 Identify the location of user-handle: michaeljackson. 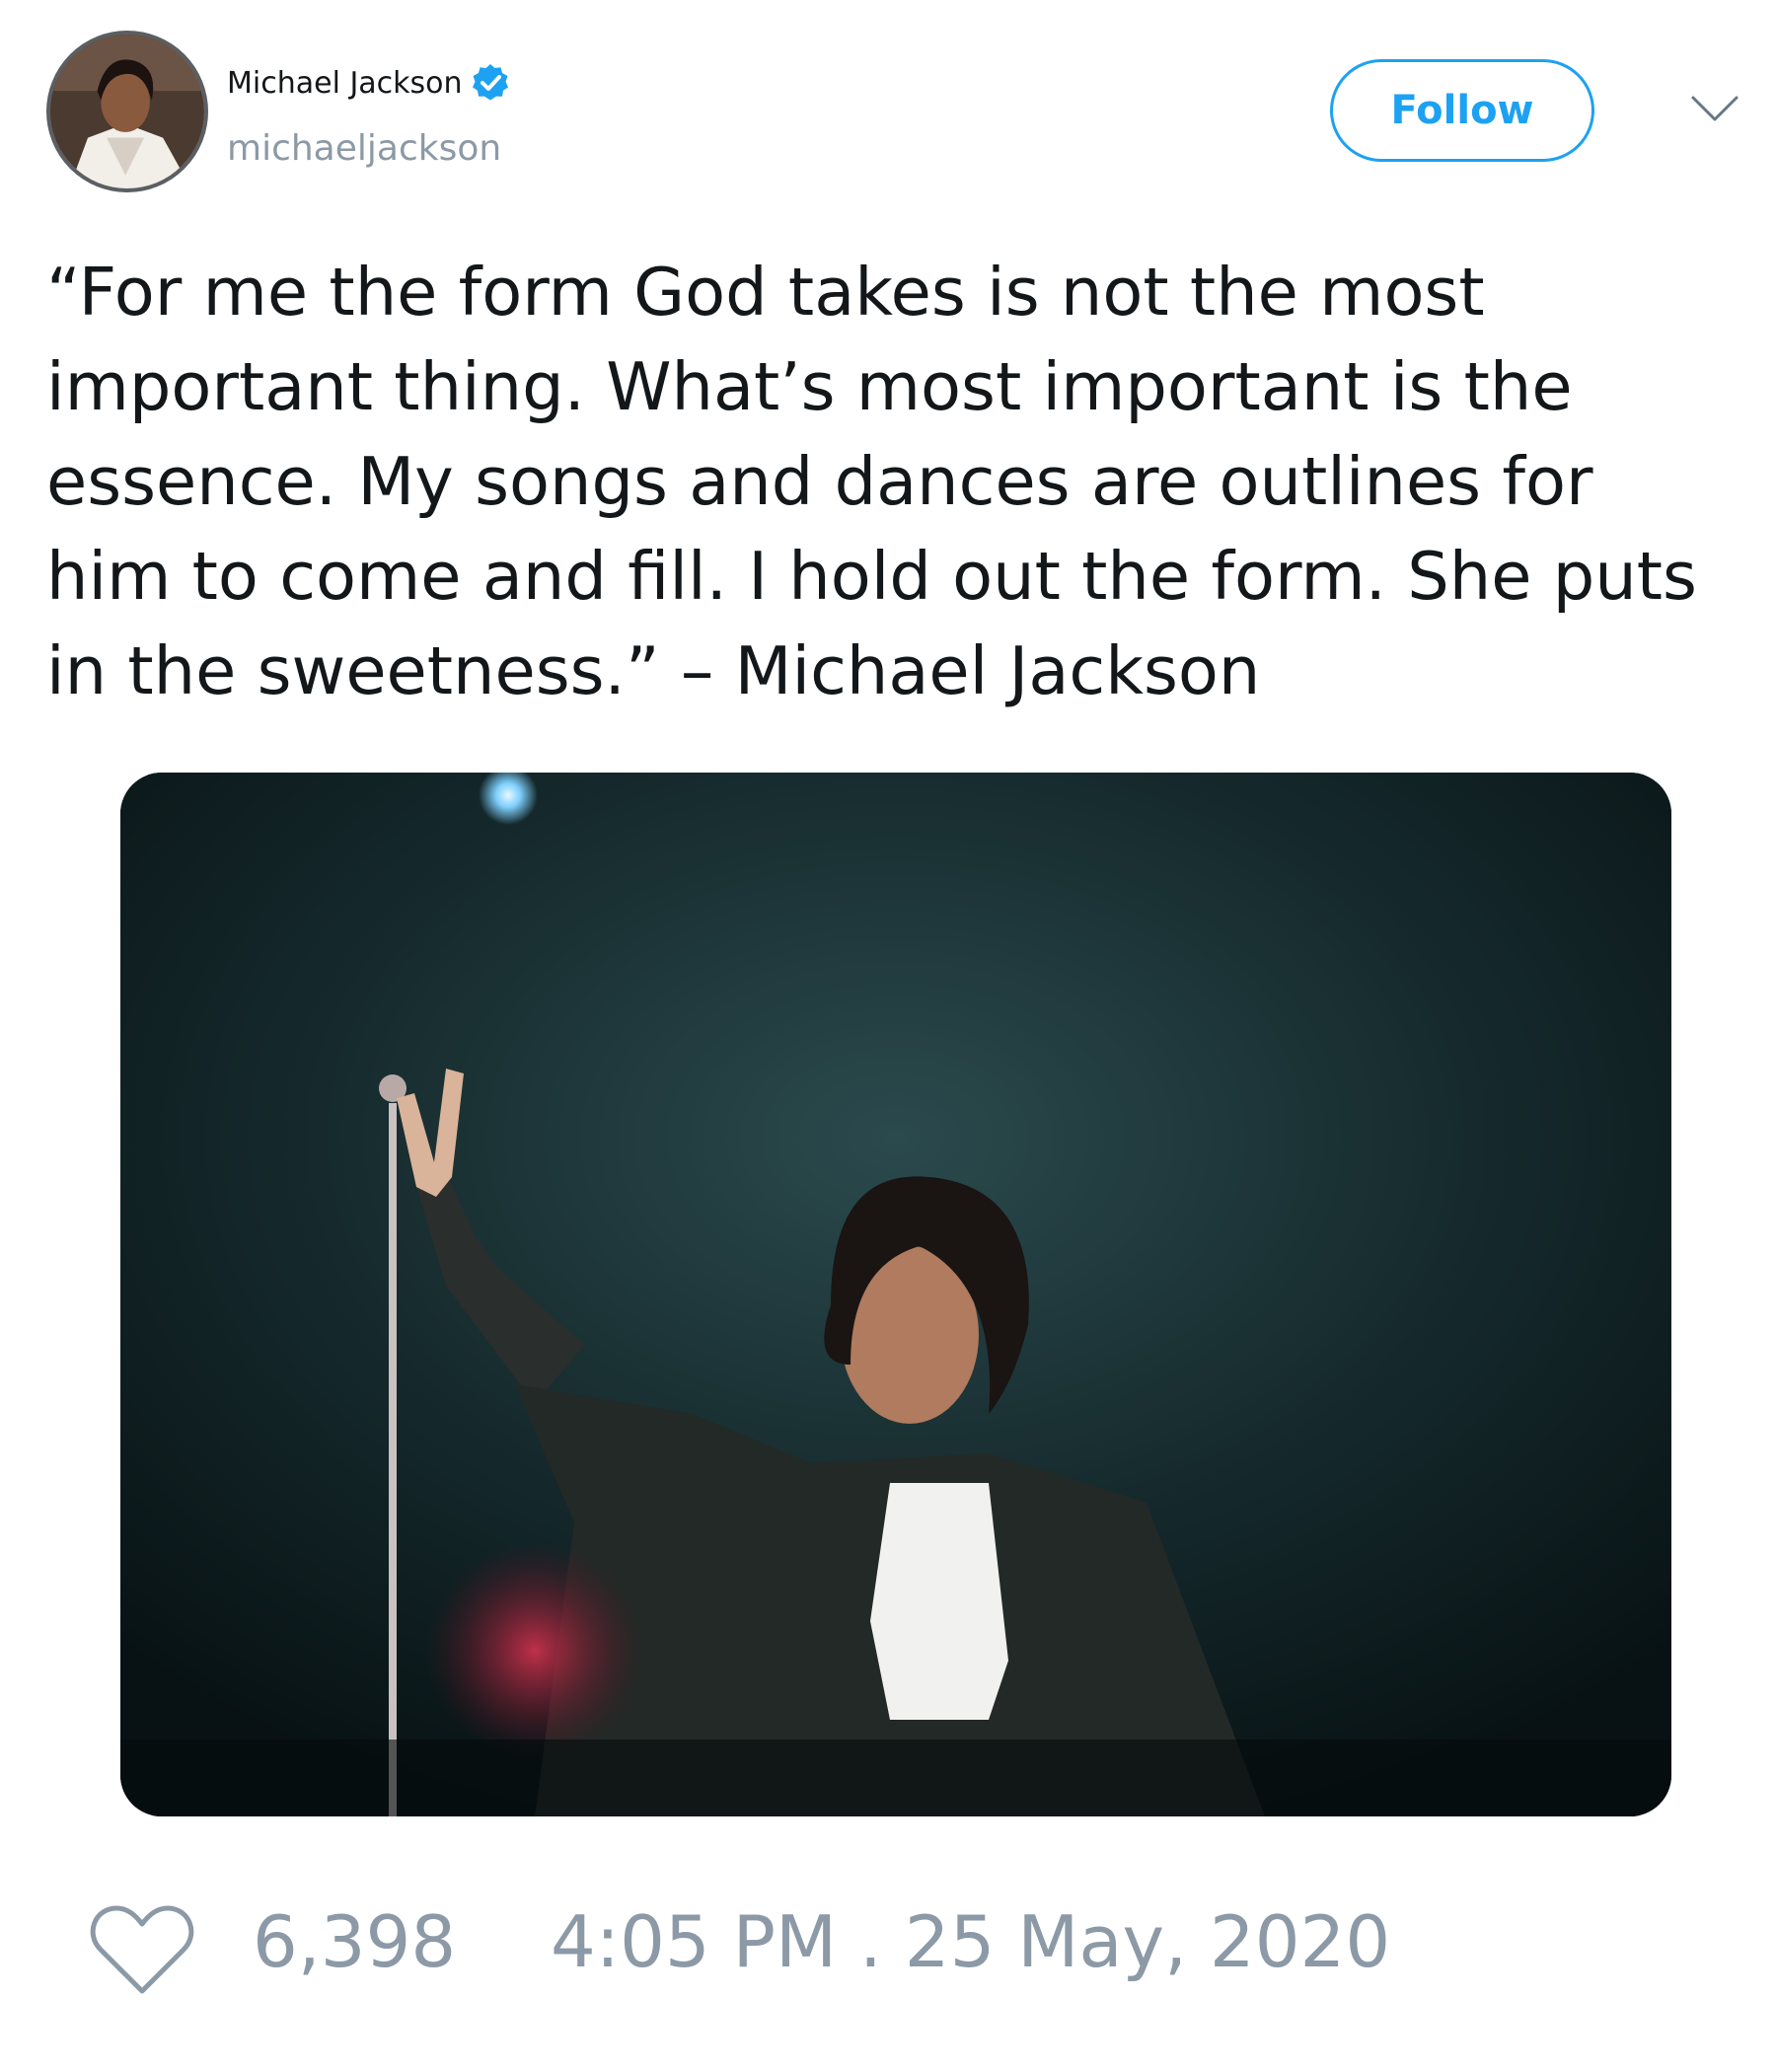
(364, 149).